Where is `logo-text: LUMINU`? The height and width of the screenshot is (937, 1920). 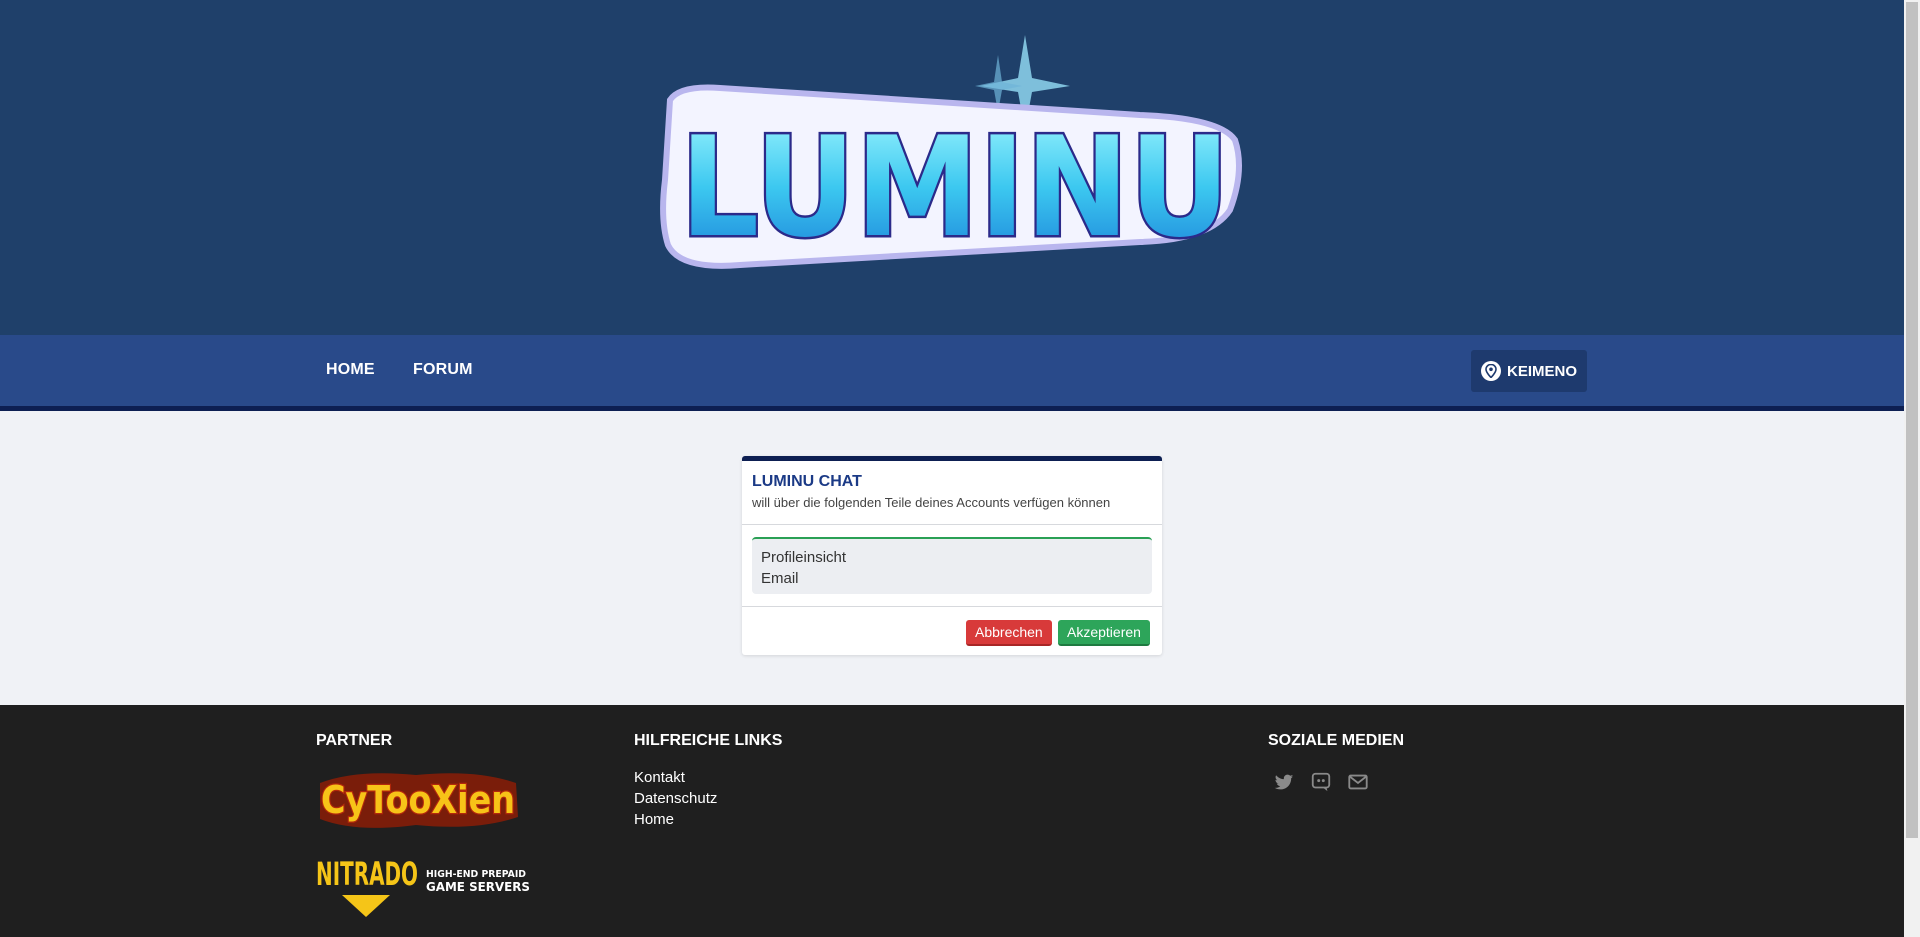
logo-text: LUMINU is located at coordinates (955, 187).